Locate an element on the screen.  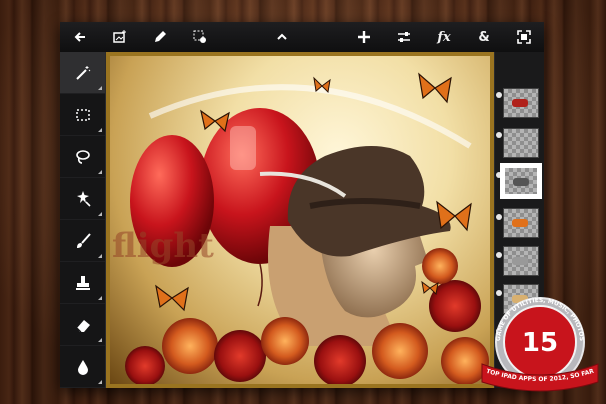
selection-settings-icon is located at coordinates (199, 36).